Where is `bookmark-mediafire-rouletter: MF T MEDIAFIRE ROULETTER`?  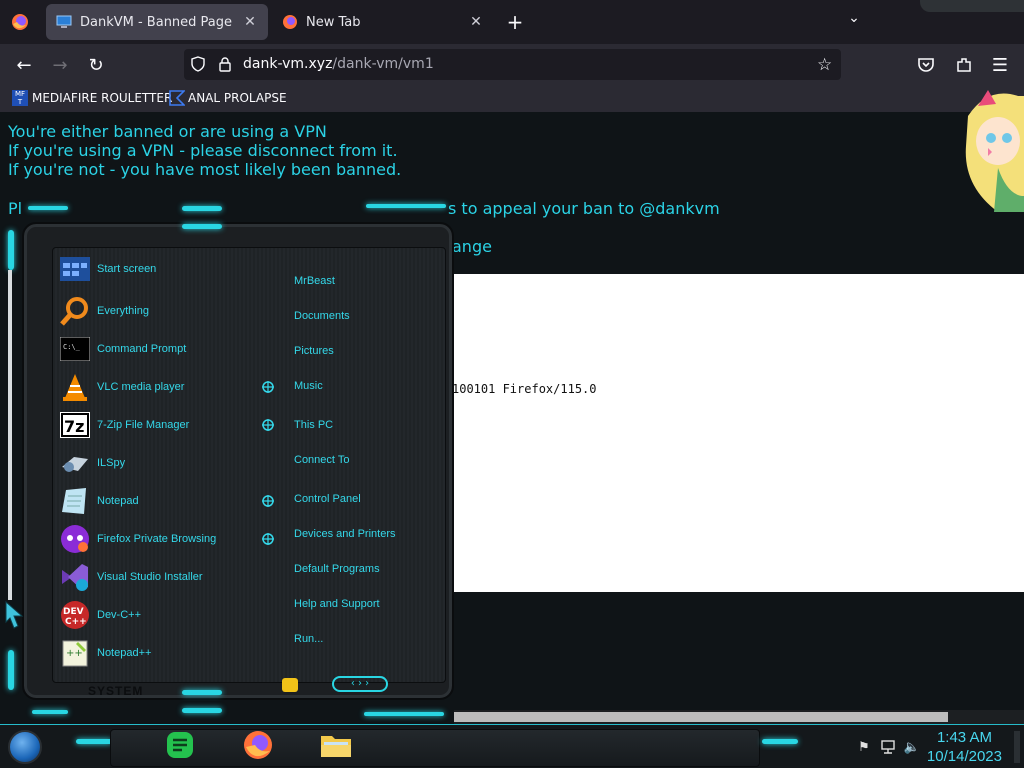
bookmark-mediafire-rouletter: MF T MEDIAFIRE ROULETTER is located at coordinates (92, 98).